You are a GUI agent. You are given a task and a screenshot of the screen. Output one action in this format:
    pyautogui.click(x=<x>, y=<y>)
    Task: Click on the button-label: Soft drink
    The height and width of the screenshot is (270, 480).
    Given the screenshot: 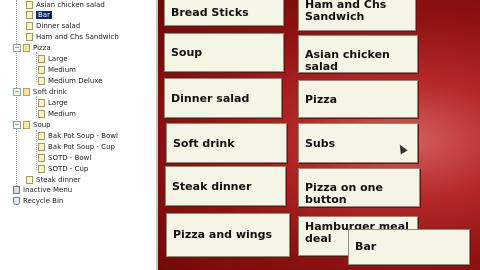 What is the action you would take?
    pyautogui.click(x=204, y=143)
    